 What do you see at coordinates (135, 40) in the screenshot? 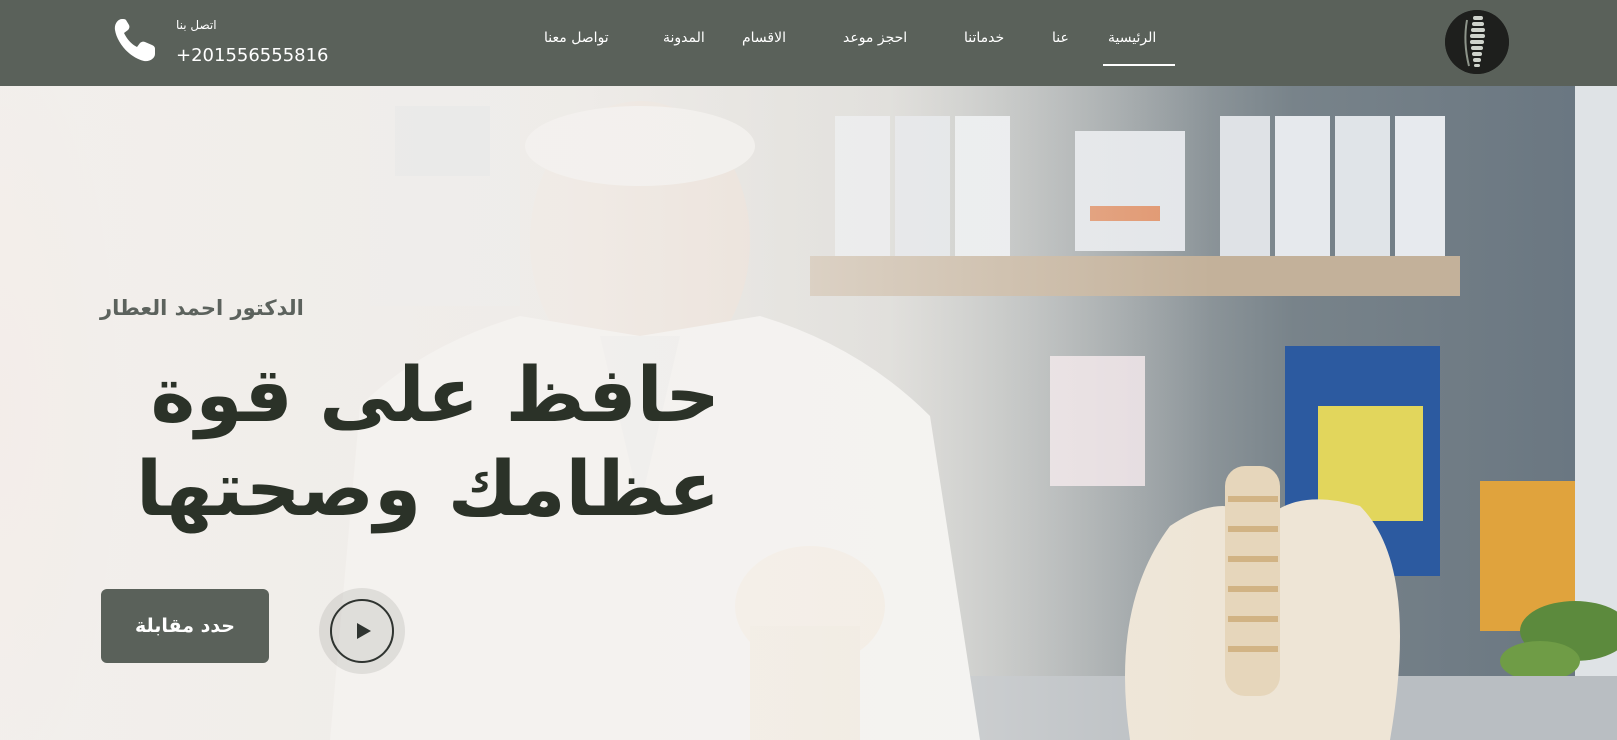
I see `phone-icon` at bounding box center [135, 40].